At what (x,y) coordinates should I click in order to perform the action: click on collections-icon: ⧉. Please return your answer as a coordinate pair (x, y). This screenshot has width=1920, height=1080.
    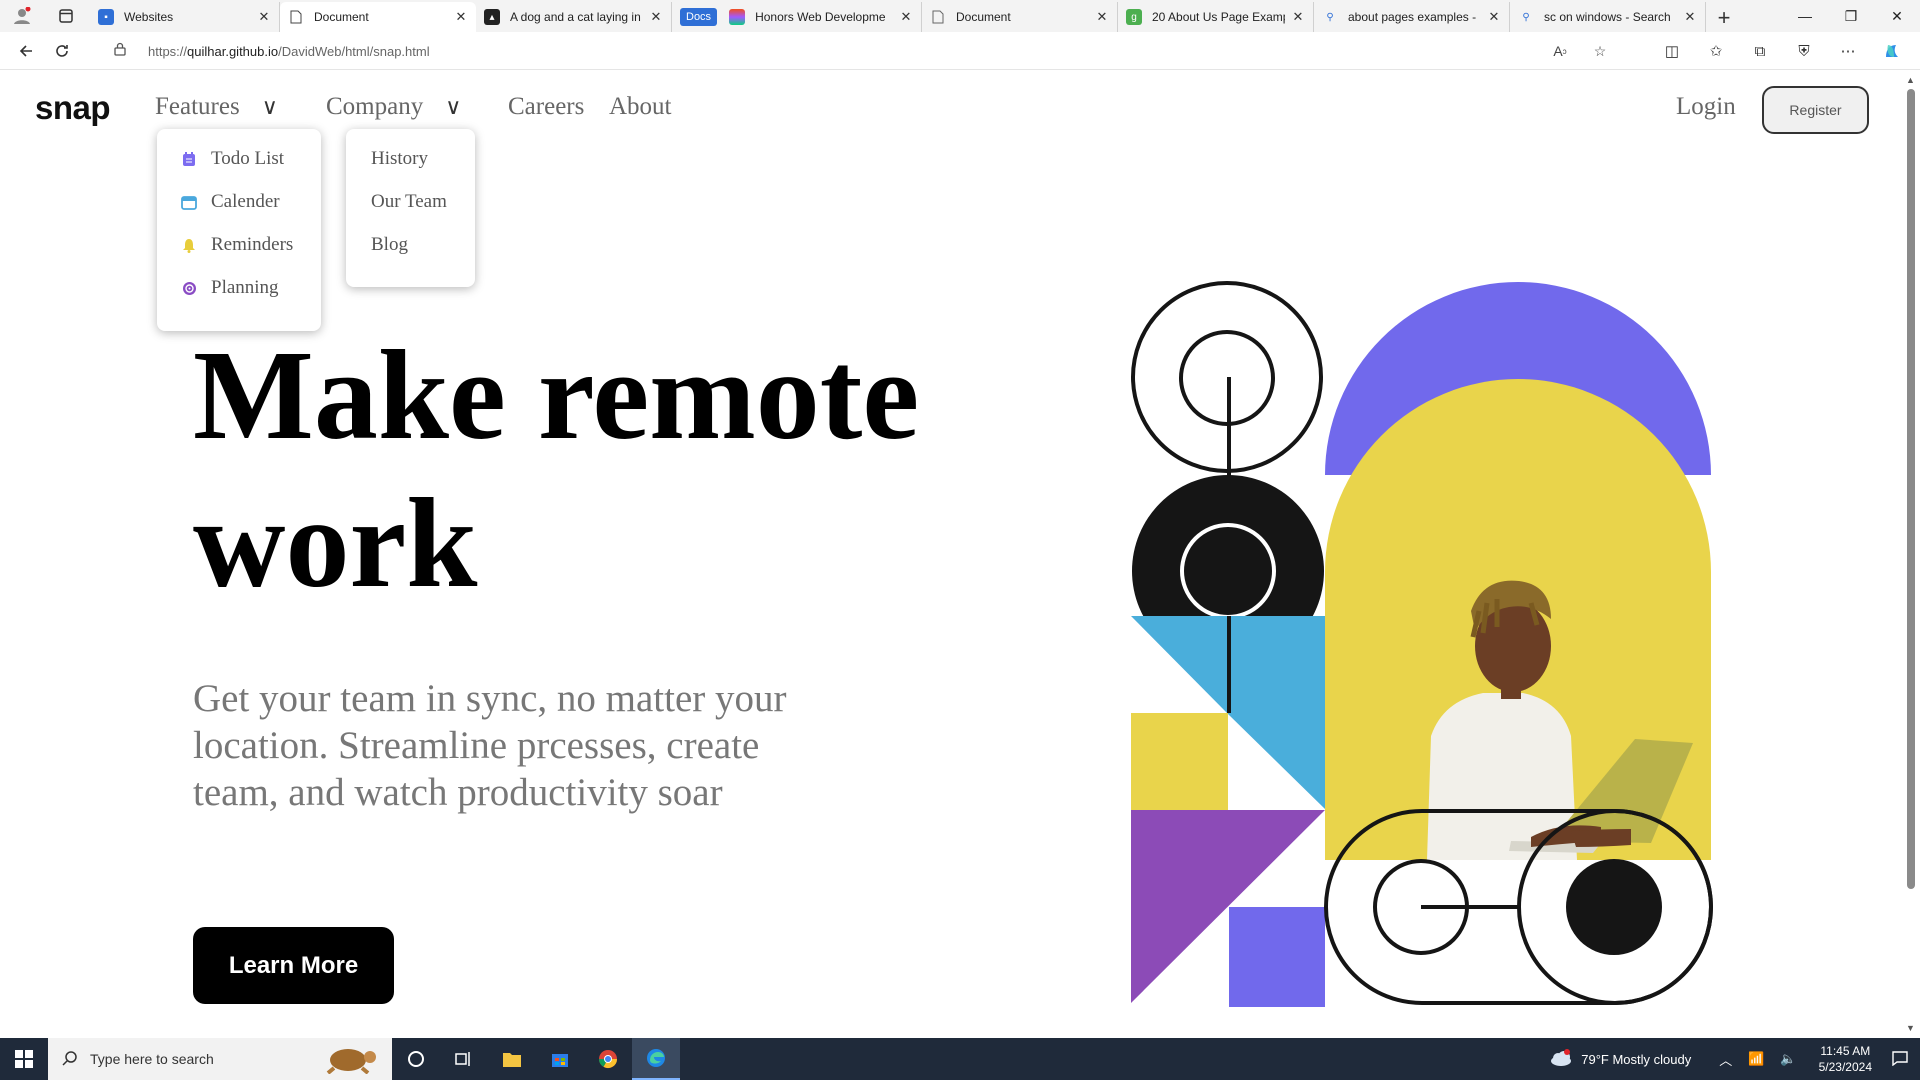
    Looking at the image, I should click on (1760, 51).